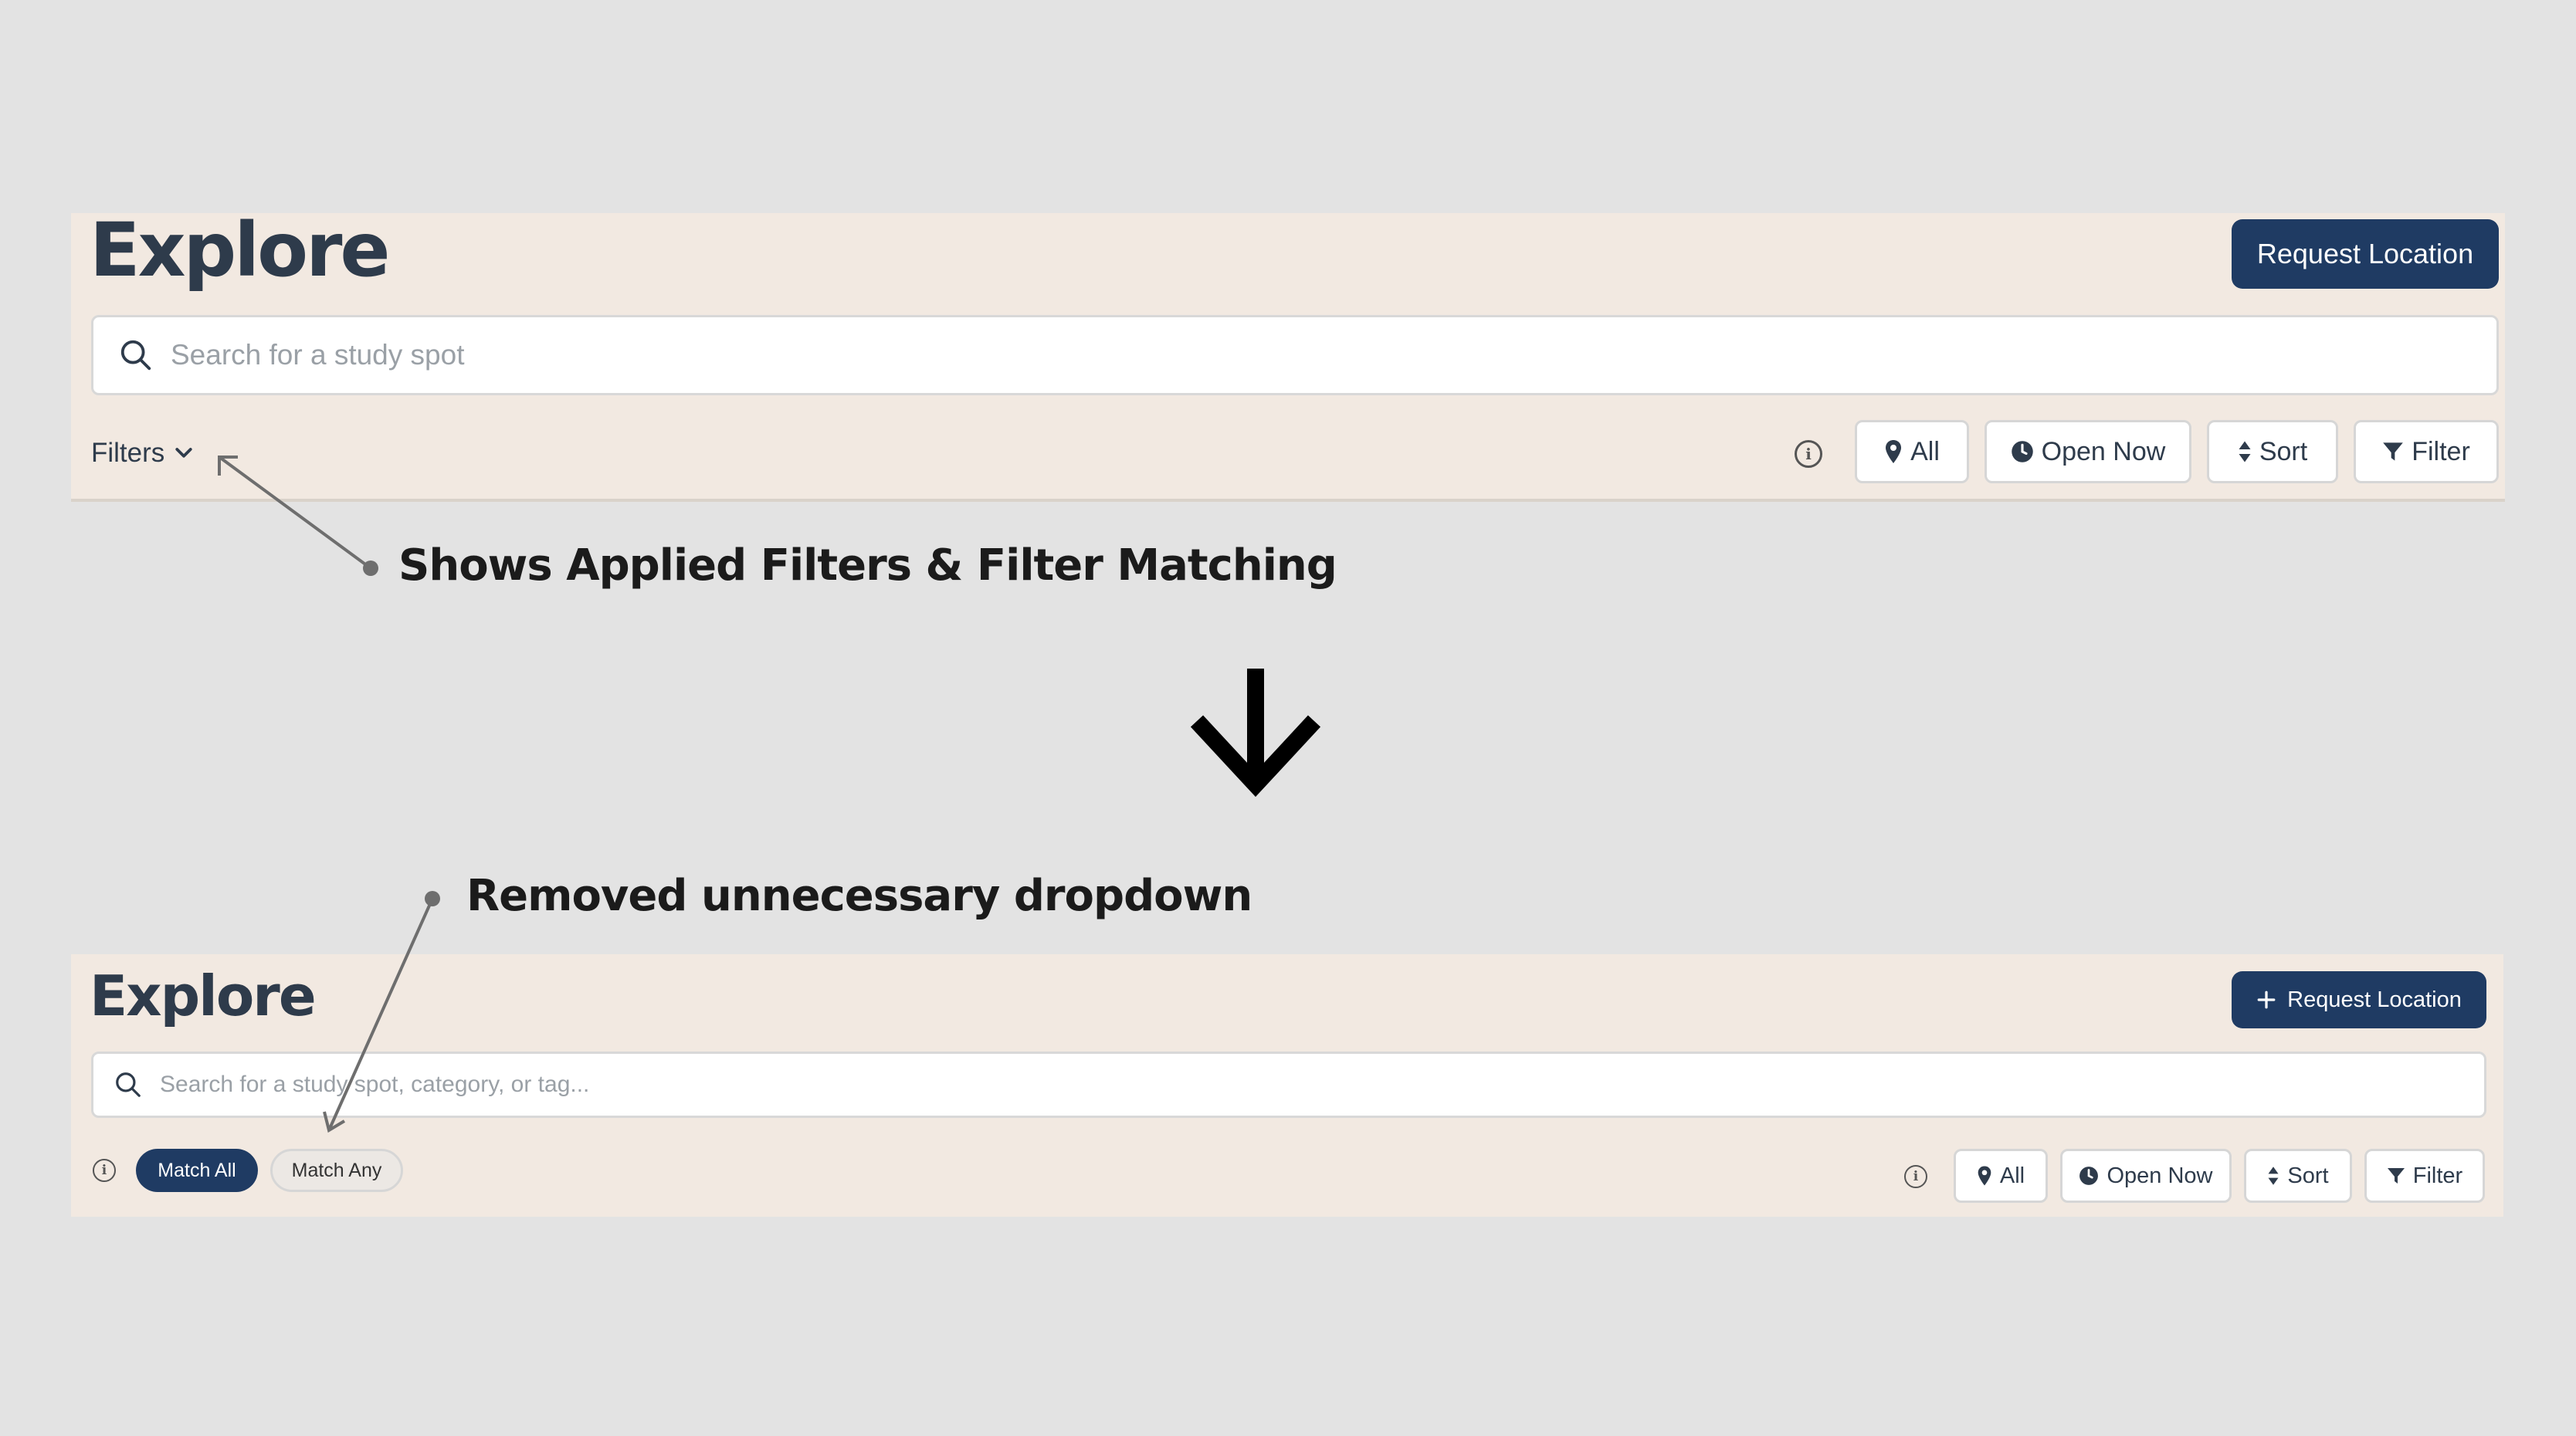  I want to click on search-placeholder: Search for a study spot, so click(318, 355).